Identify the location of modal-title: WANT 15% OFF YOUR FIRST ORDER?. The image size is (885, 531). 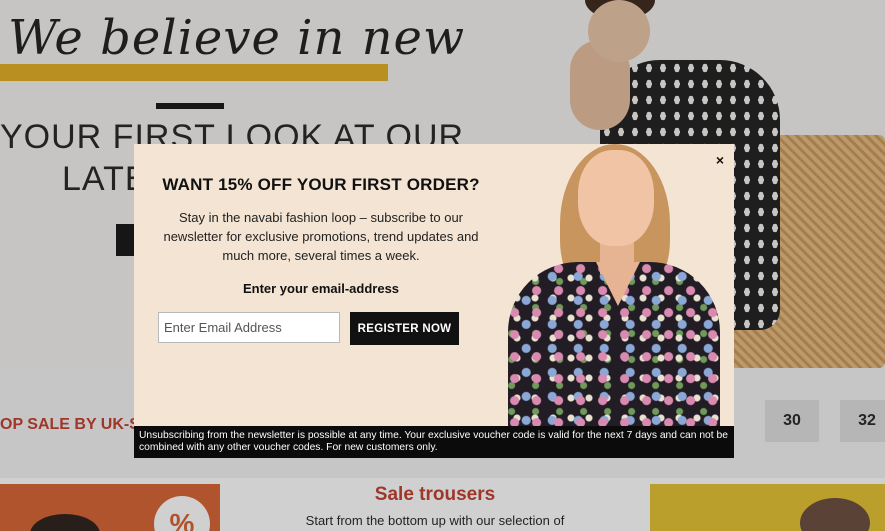
(321, 184).